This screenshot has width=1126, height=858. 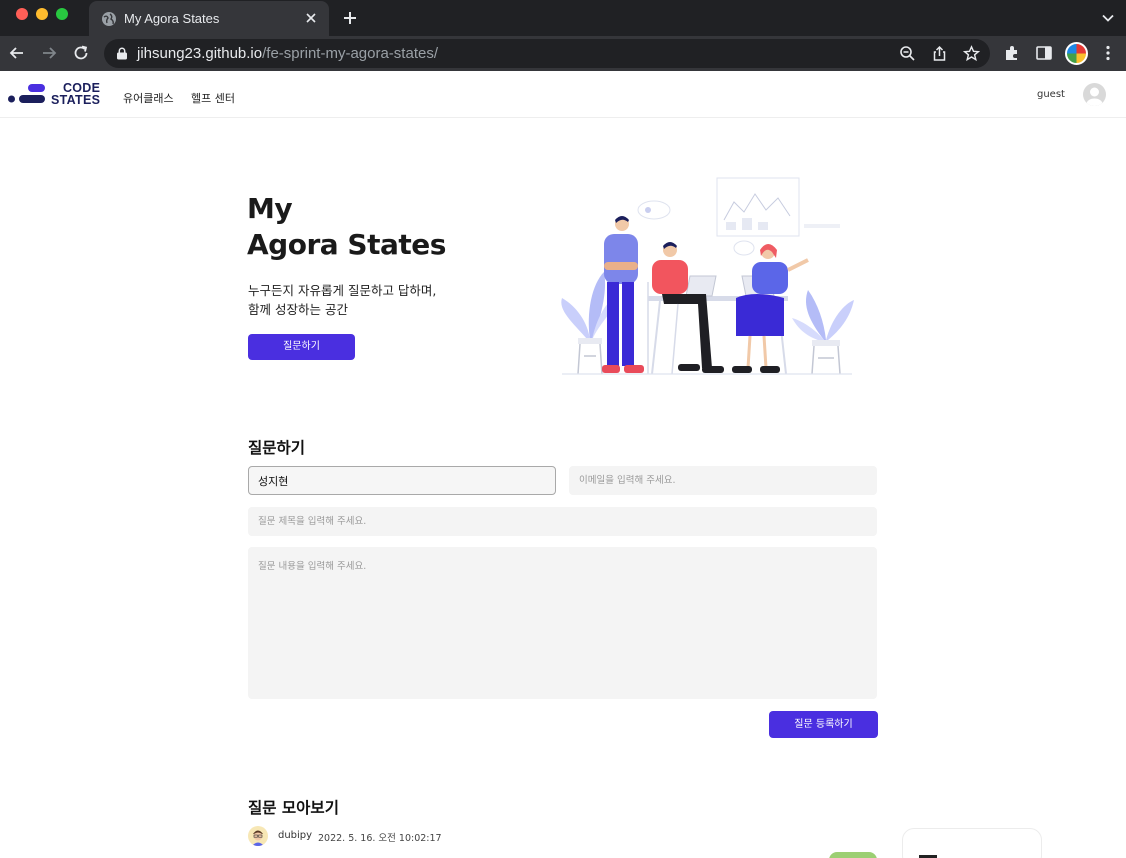 What do you see at coordinates (295, 835) in the screenshot?
I see `question-author: dubipy` at bounding box center [295, 835].